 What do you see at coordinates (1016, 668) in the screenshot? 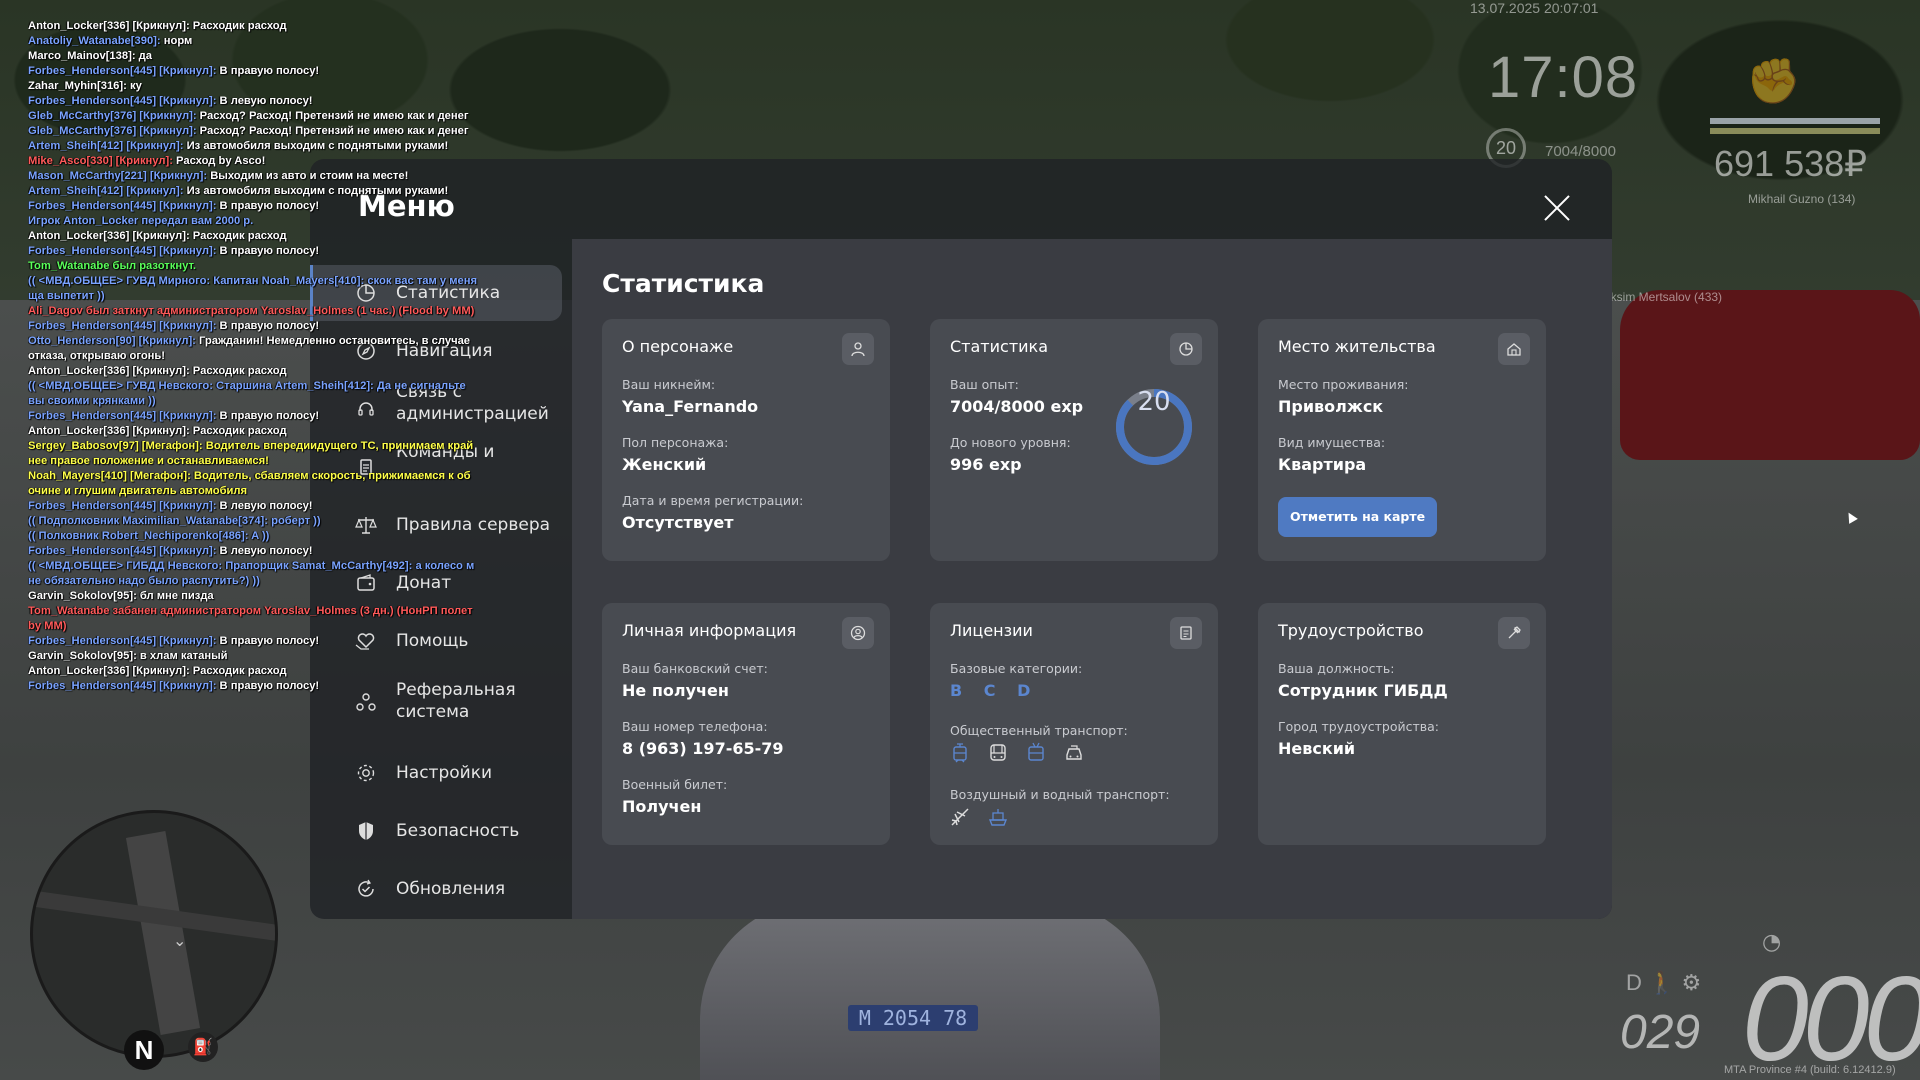
I see `base-categories-label: Базовые категории:` at bounding box center [1016, 668].